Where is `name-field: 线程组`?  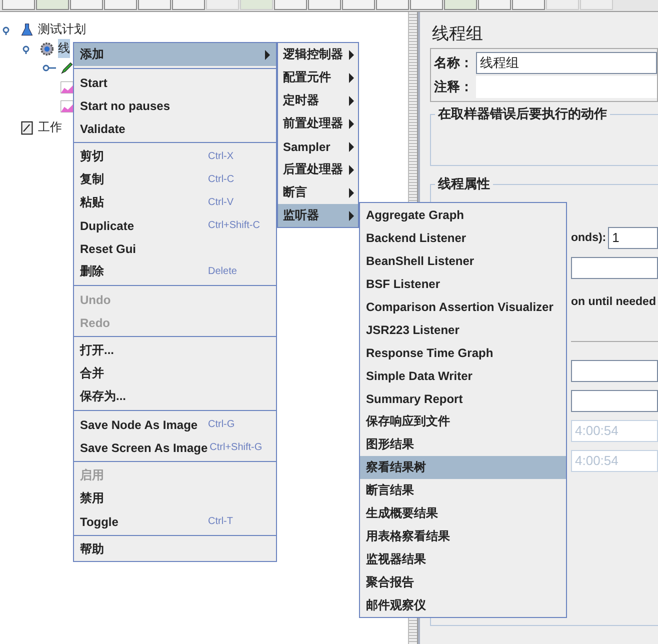
name-field: 线程组 is located at coordinates (566, 63).